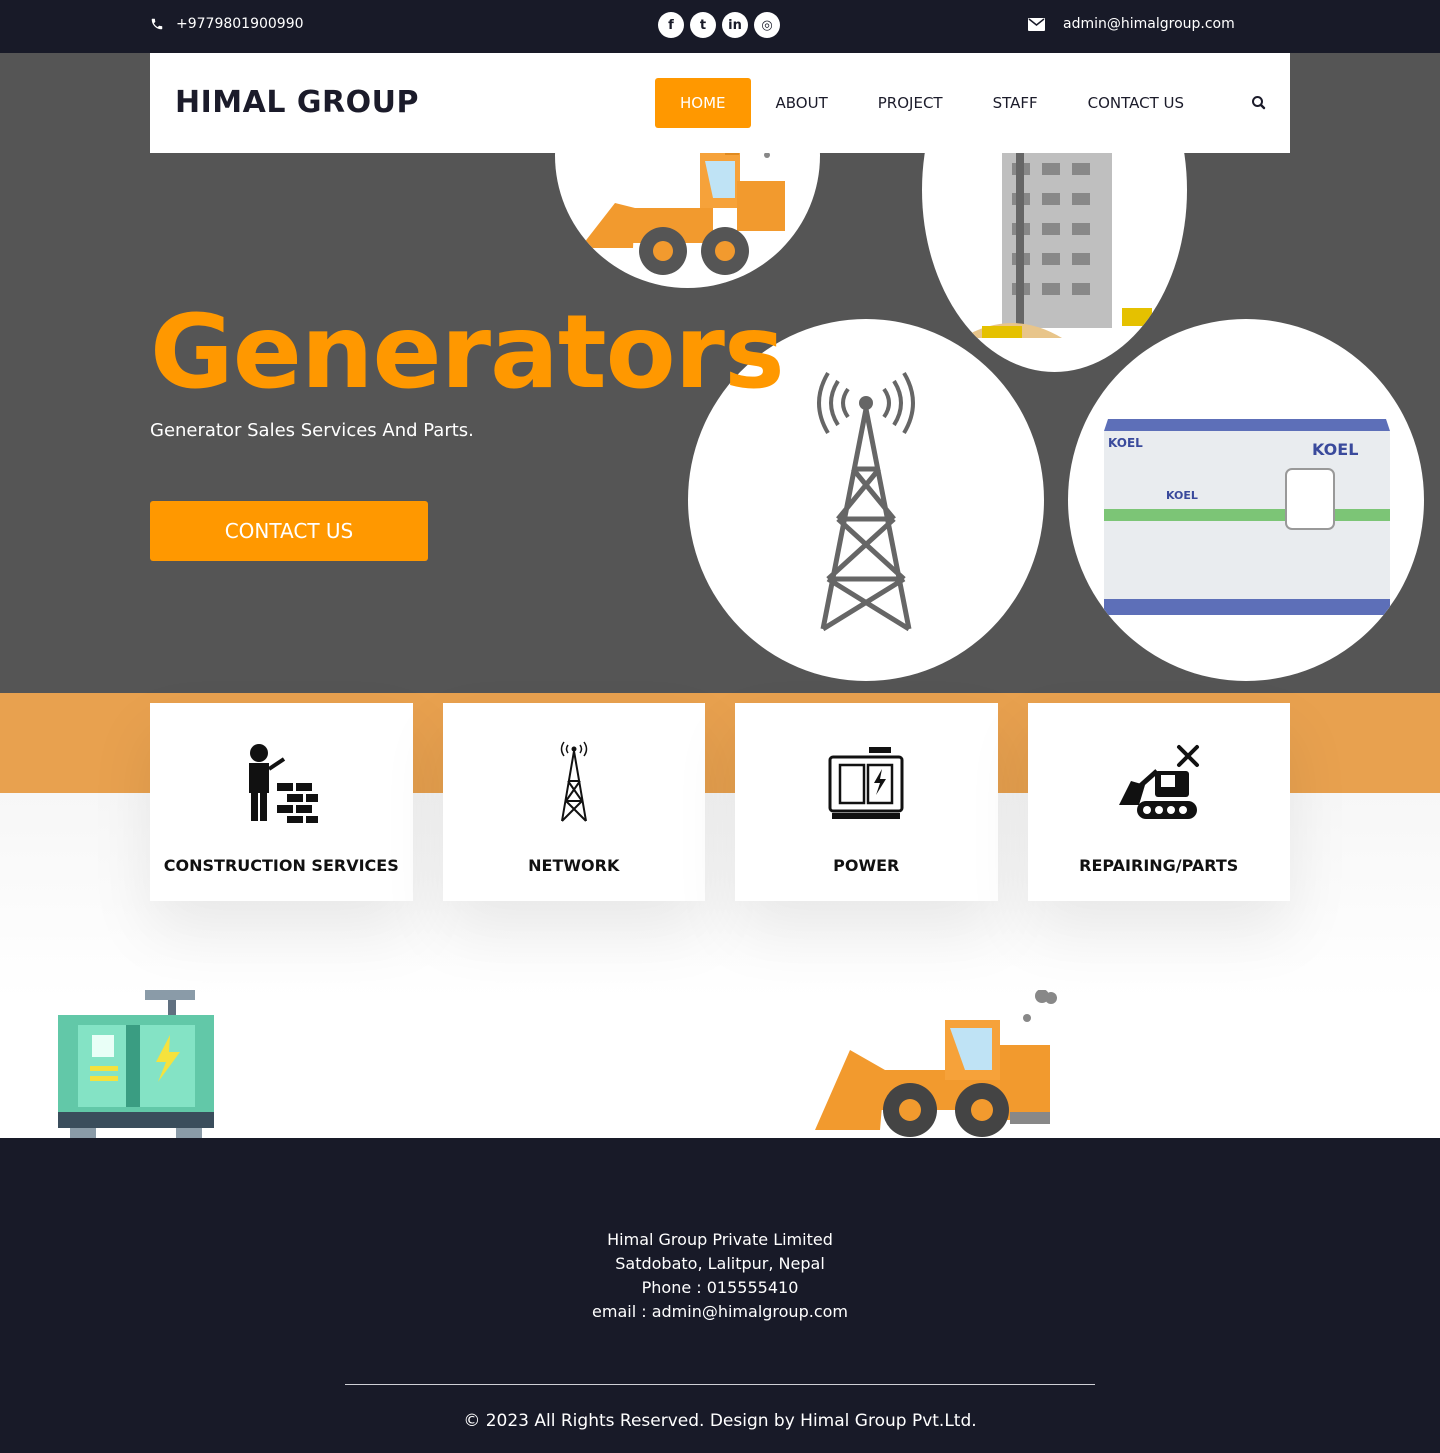  What do you see at coordinates (1158, 782) in the screenshot?
I see `excavator-repair-icon` at bounding box center [1158, 782].